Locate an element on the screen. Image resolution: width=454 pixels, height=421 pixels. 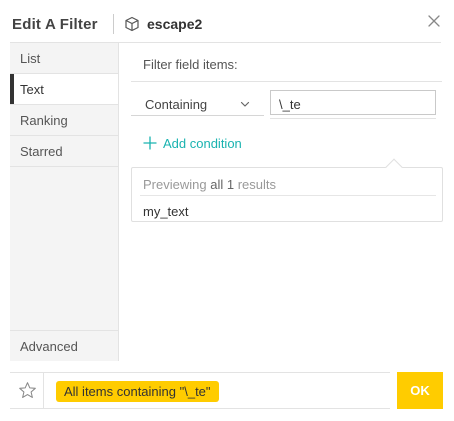
tab-list: List is located at coordinates (64, 58).